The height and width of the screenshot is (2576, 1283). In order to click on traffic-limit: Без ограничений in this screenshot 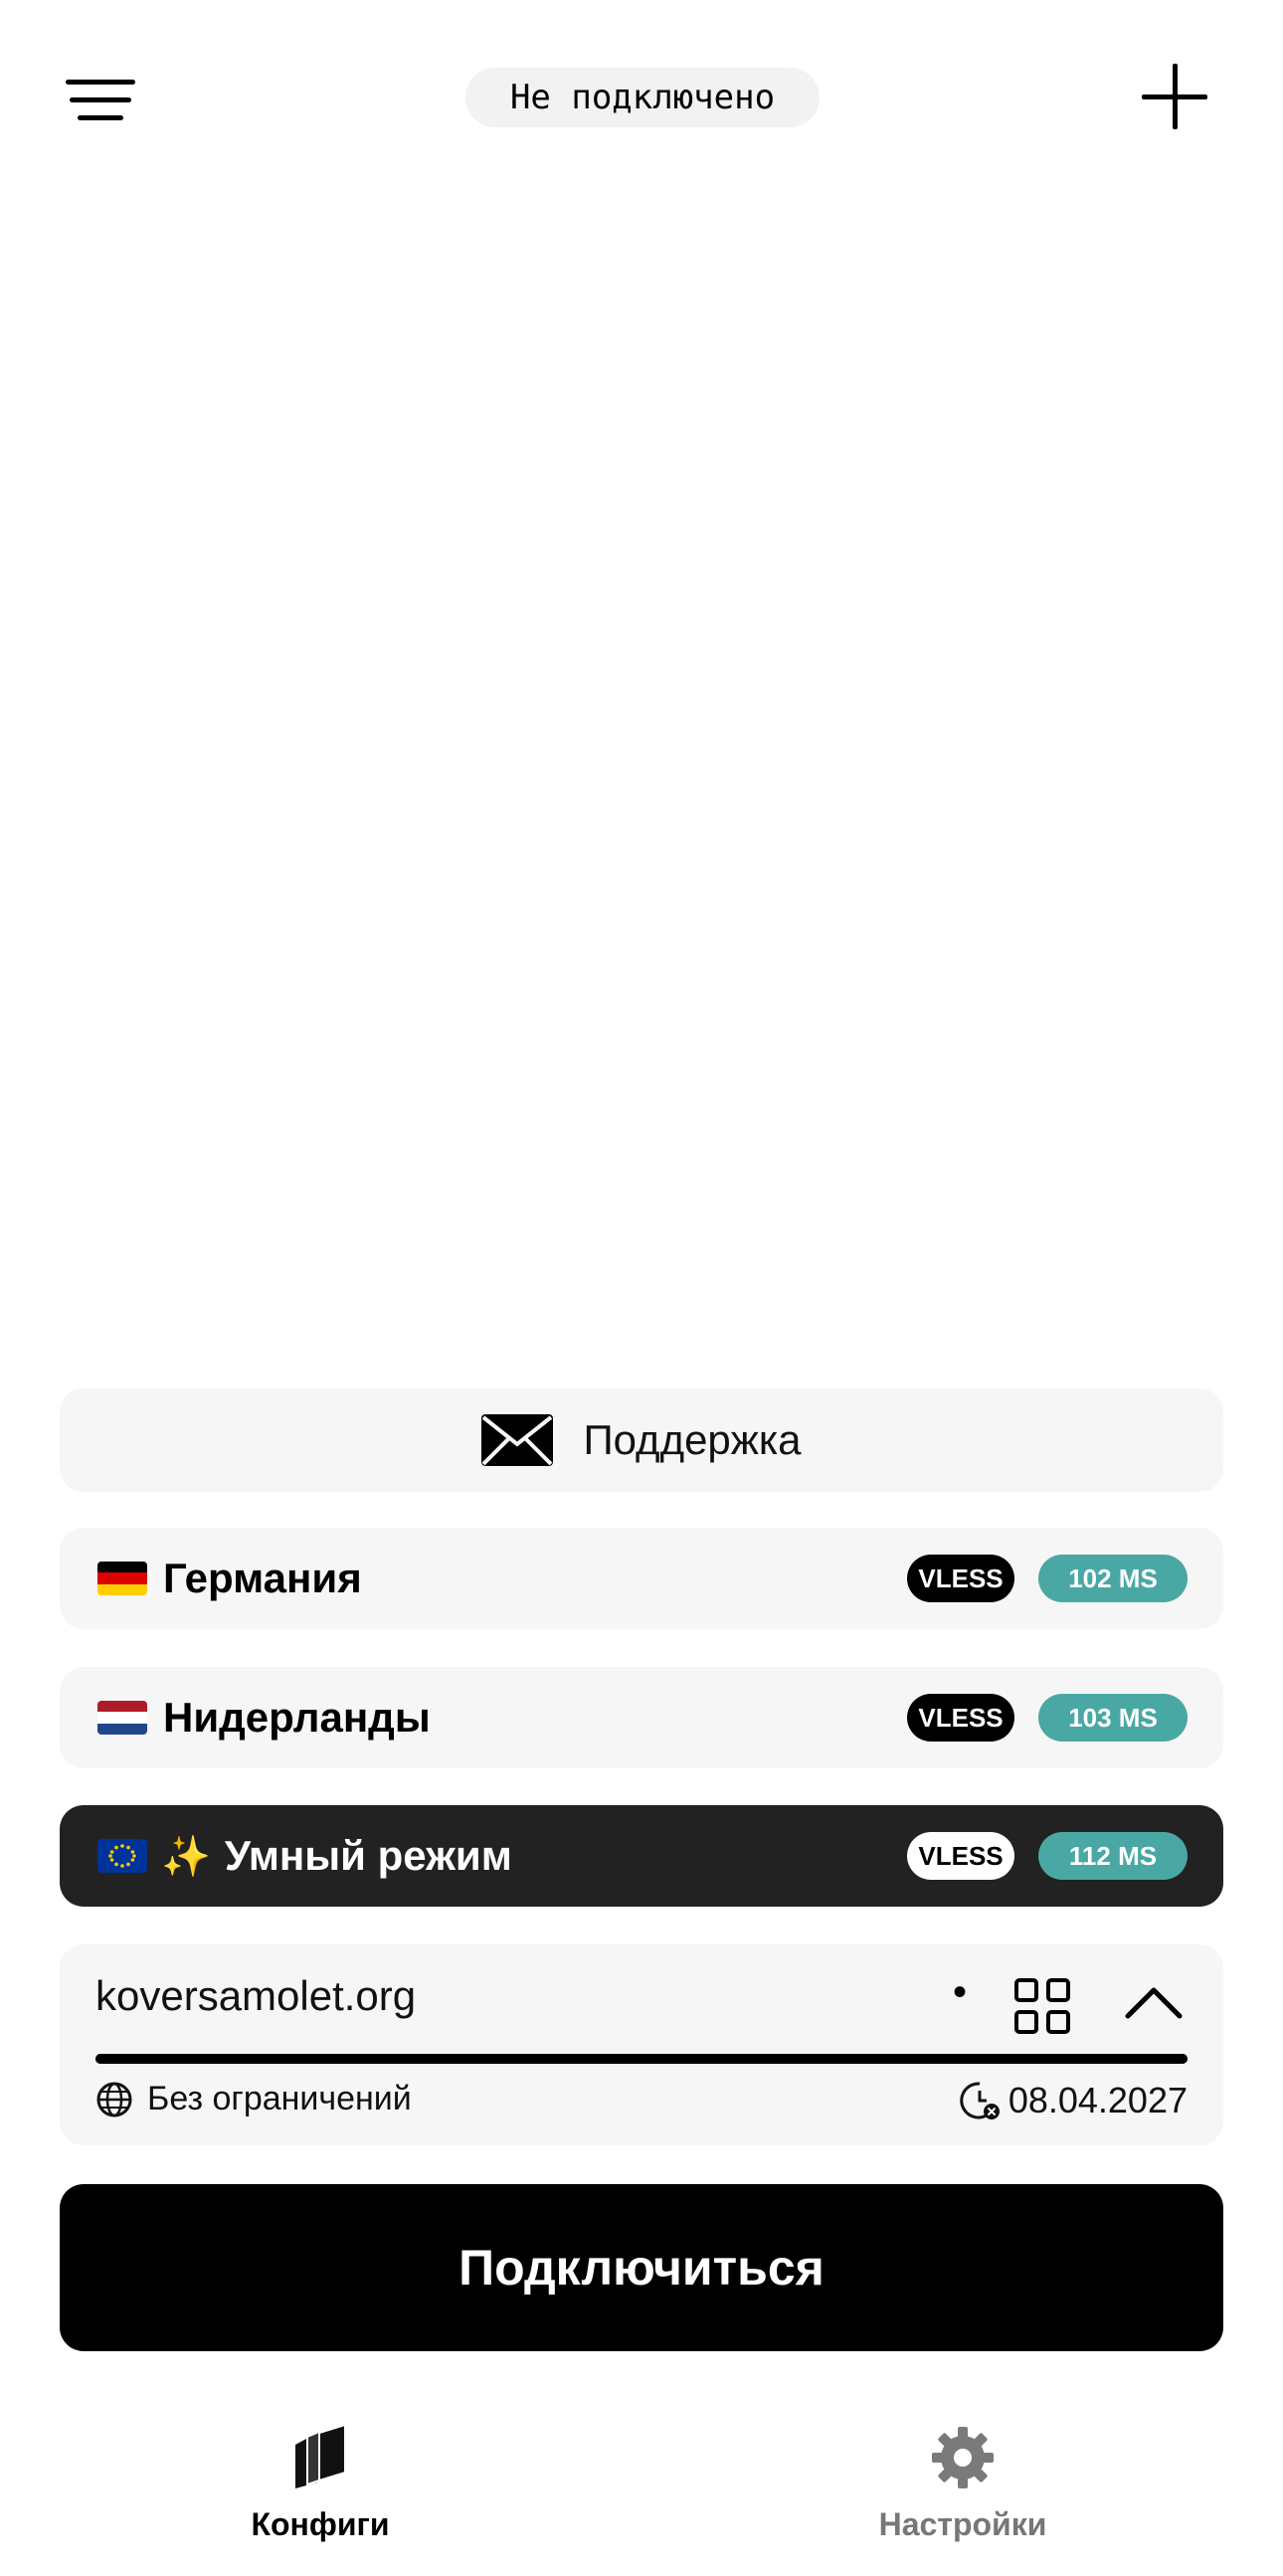, I will do `click(253, 2099)`.